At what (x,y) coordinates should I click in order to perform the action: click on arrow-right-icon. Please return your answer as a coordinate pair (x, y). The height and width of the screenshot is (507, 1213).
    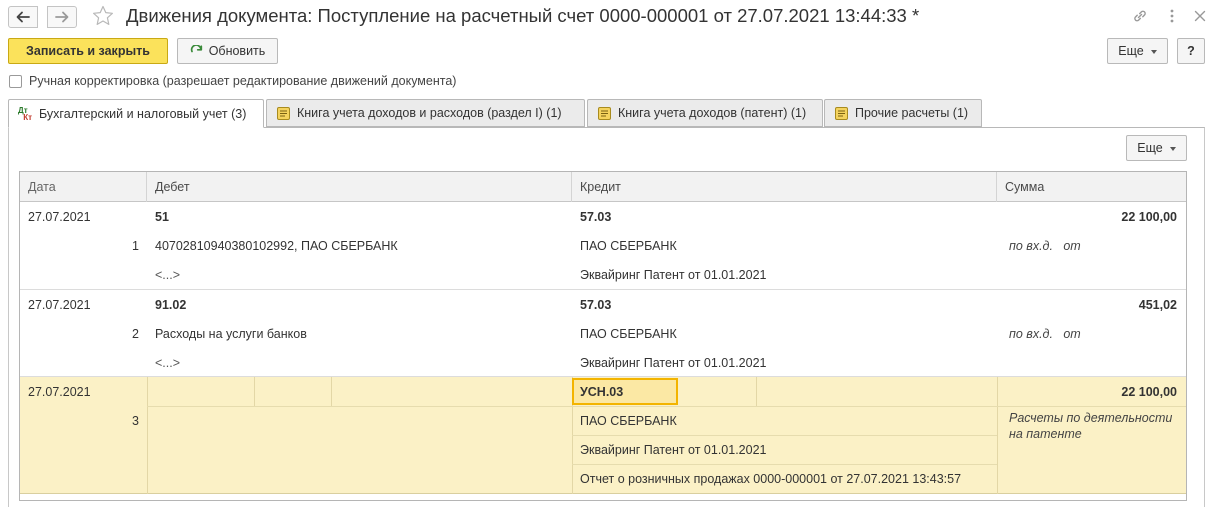
    Looking at the image, I should click on (62, 17).